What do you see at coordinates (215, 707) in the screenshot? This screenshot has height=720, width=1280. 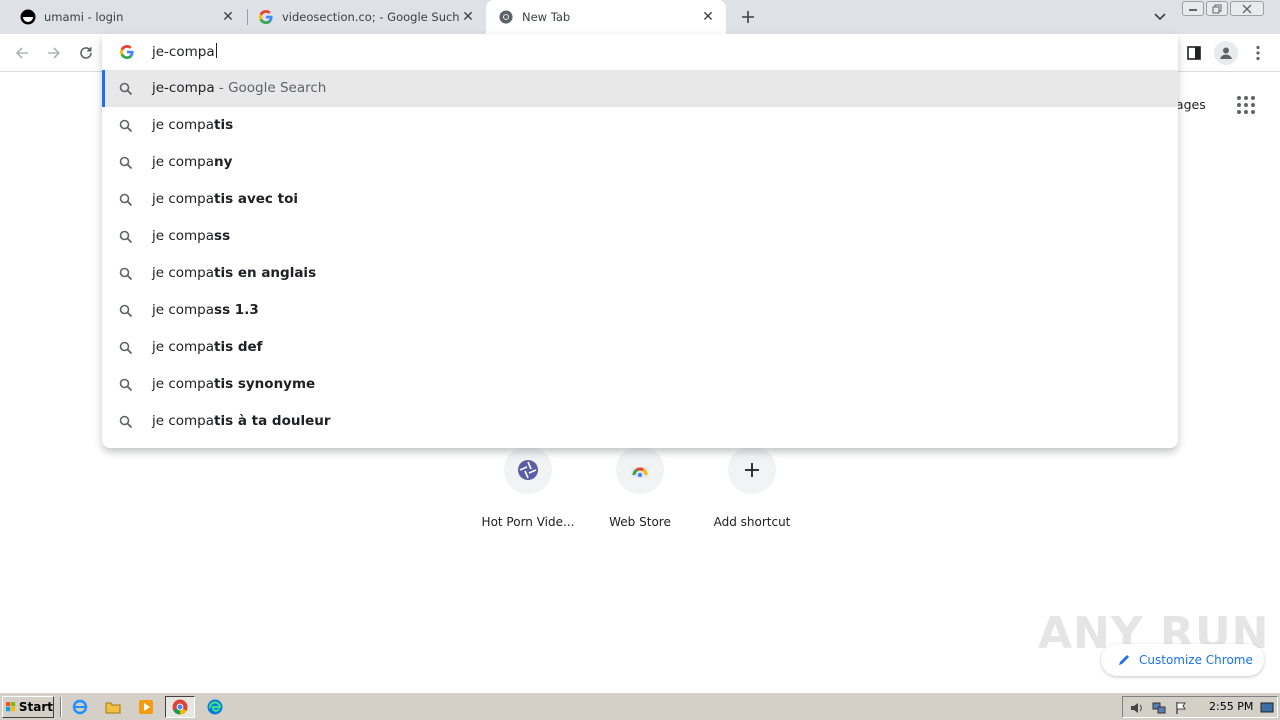 I see `edge-icon` at bounding box center [215, 707].